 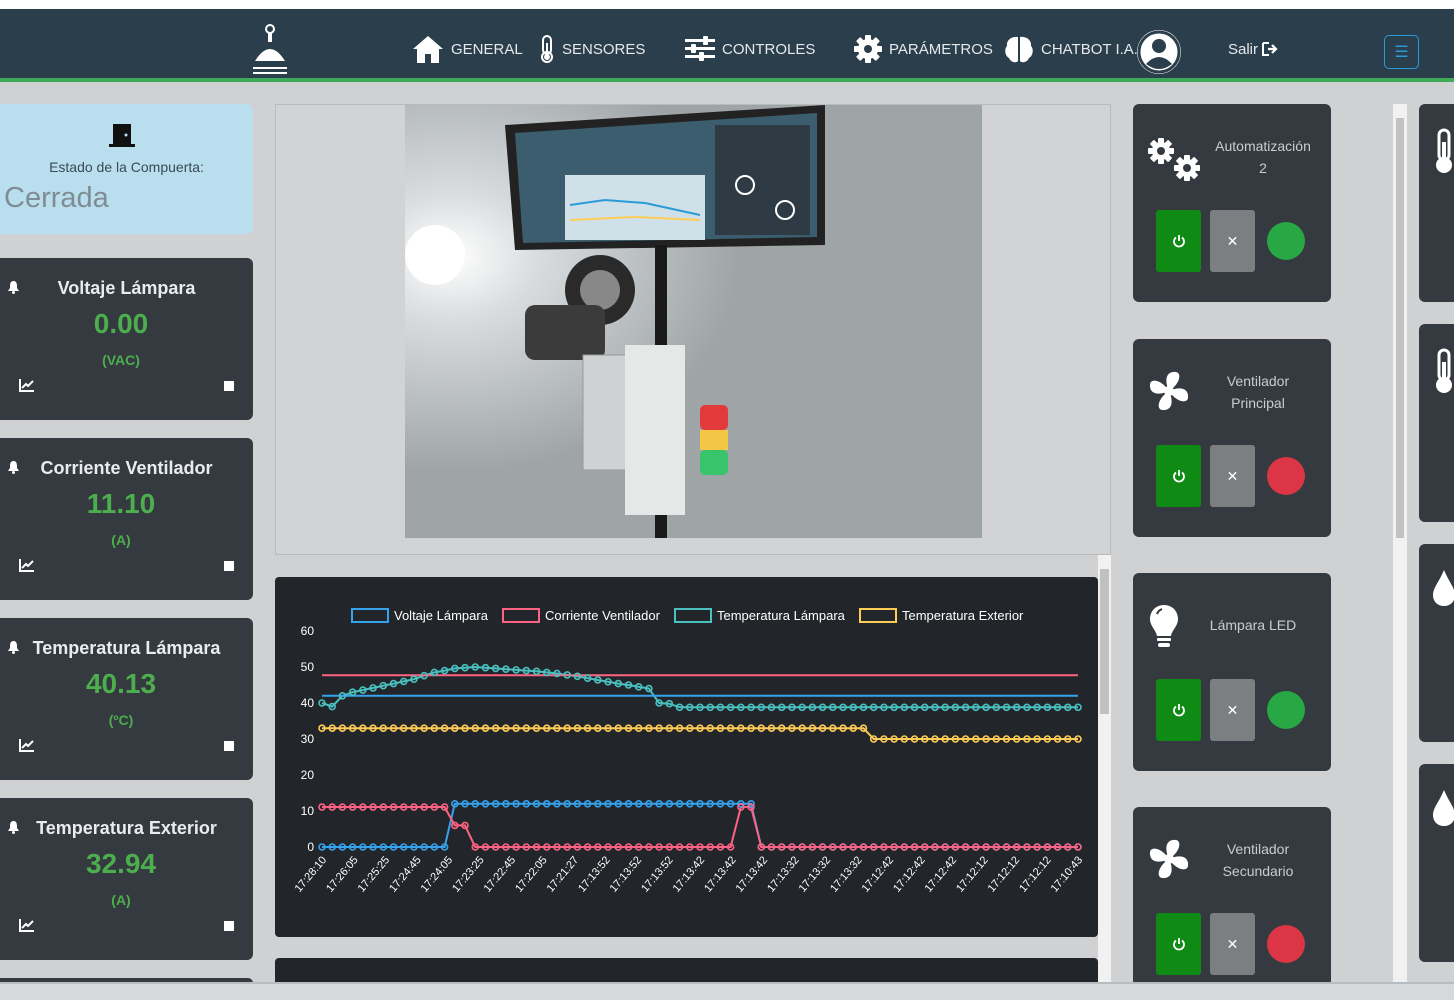 What do you see at coordinates (56, 198) in the screenshot?
I see `gate-status-value: Cerrada` at bounding box center [56, 198].